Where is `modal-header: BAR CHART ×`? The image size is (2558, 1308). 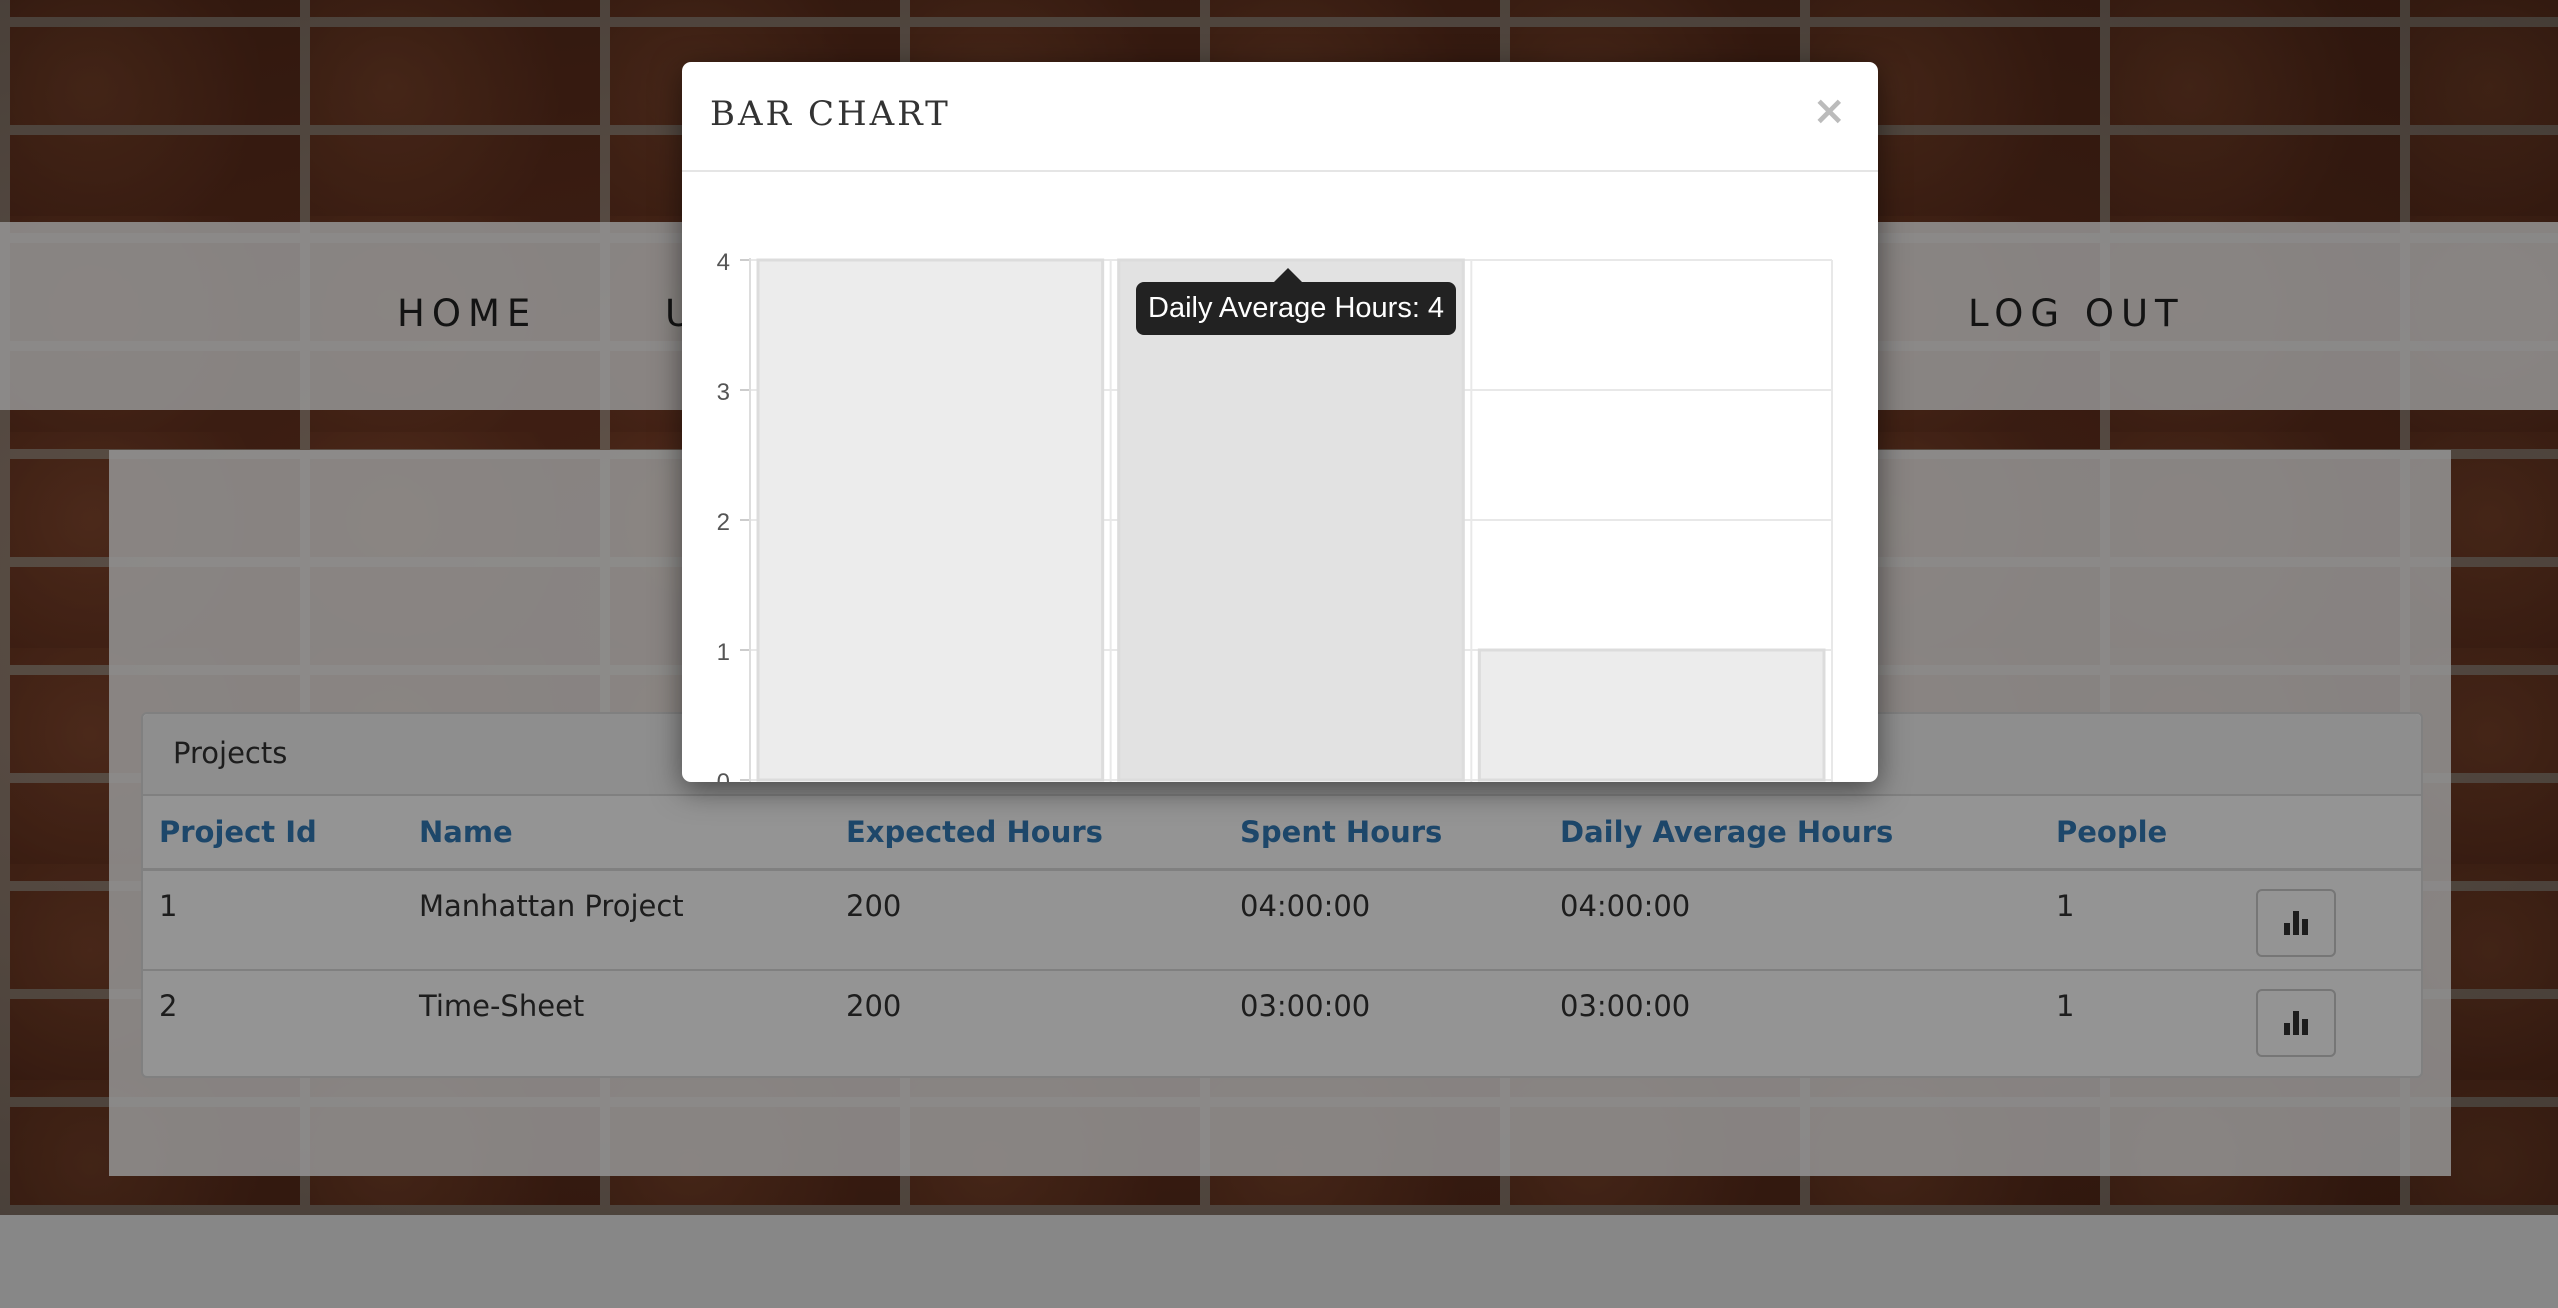 modal-header: BAR CHART × is located at coordinates (1280, 117).